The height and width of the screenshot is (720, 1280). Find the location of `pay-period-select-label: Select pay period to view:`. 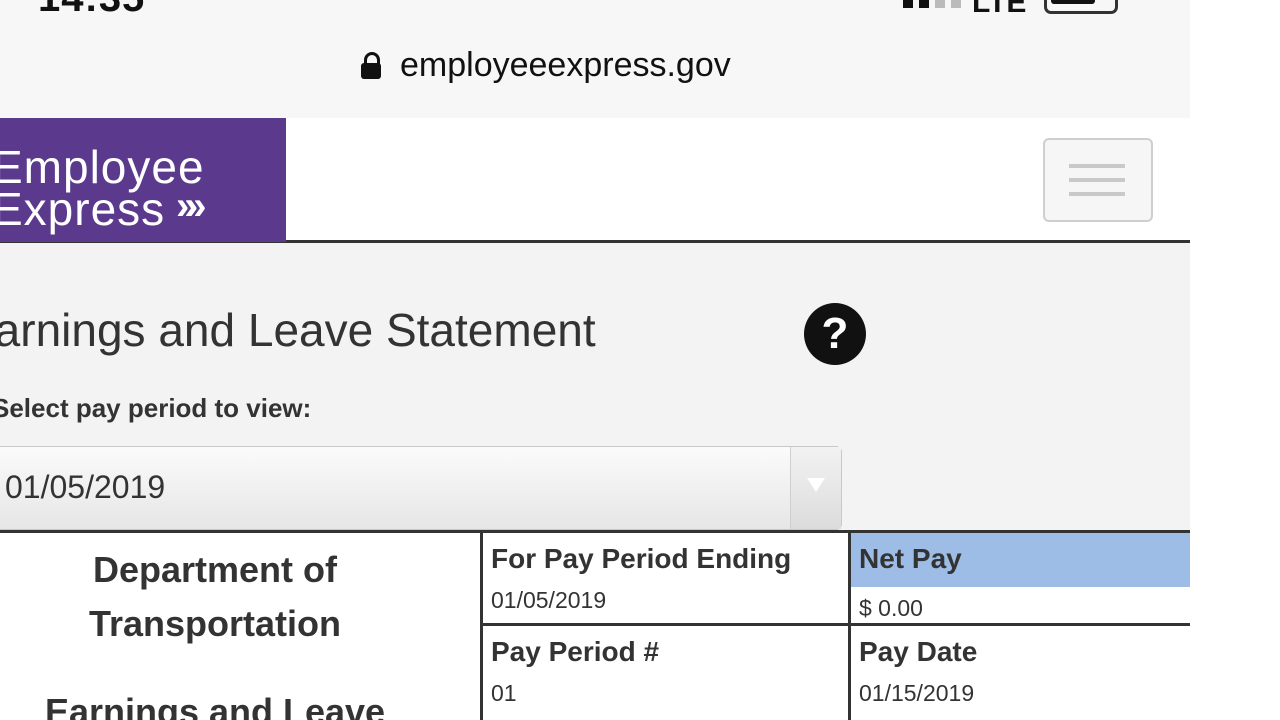

pay-period-select-label: Select pay period to view: is located at coordinates (156, 408).